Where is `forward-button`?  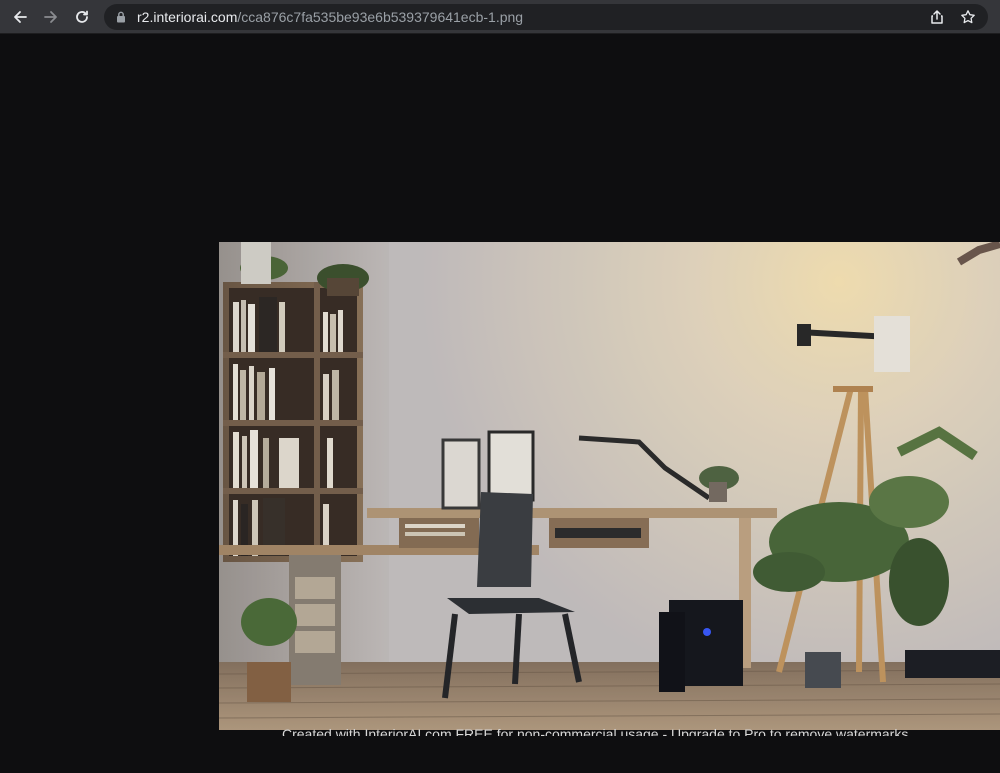 forward-button is located at coordinates (51, 17).